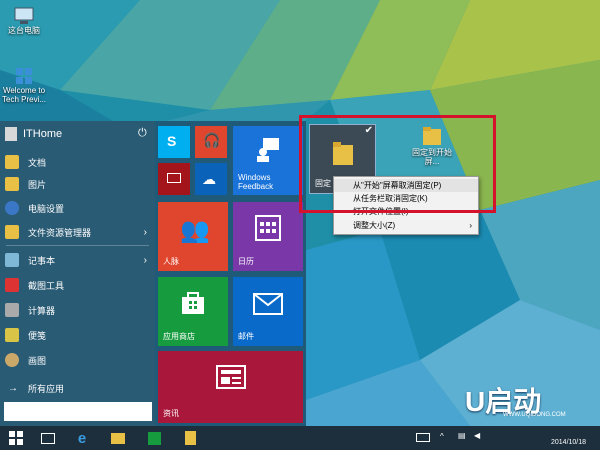 The image size is (600, 450). What do you see at coordinates (179, 336) in the screenshot?
I see `store-label: 应用商店` at bounding box center [179, 336].